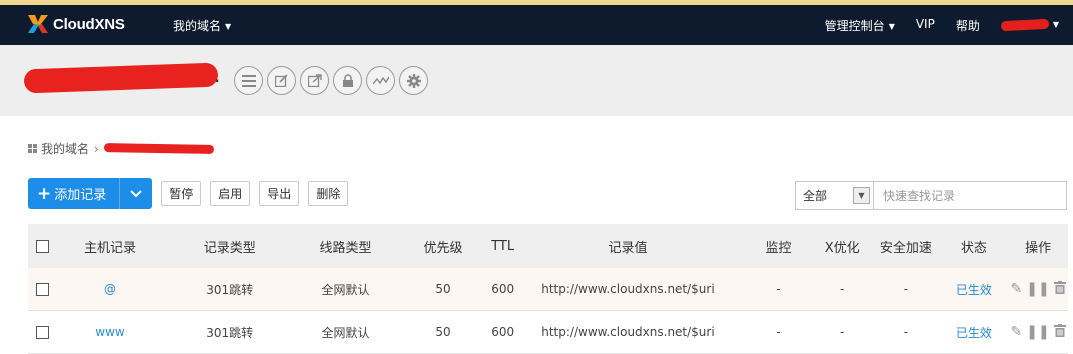 Image resolution: width=1073 pixels, height=354 pixels. Describe the element at coordinates (1025, 24) in the screenshot. I see `redacted-username` at that location.